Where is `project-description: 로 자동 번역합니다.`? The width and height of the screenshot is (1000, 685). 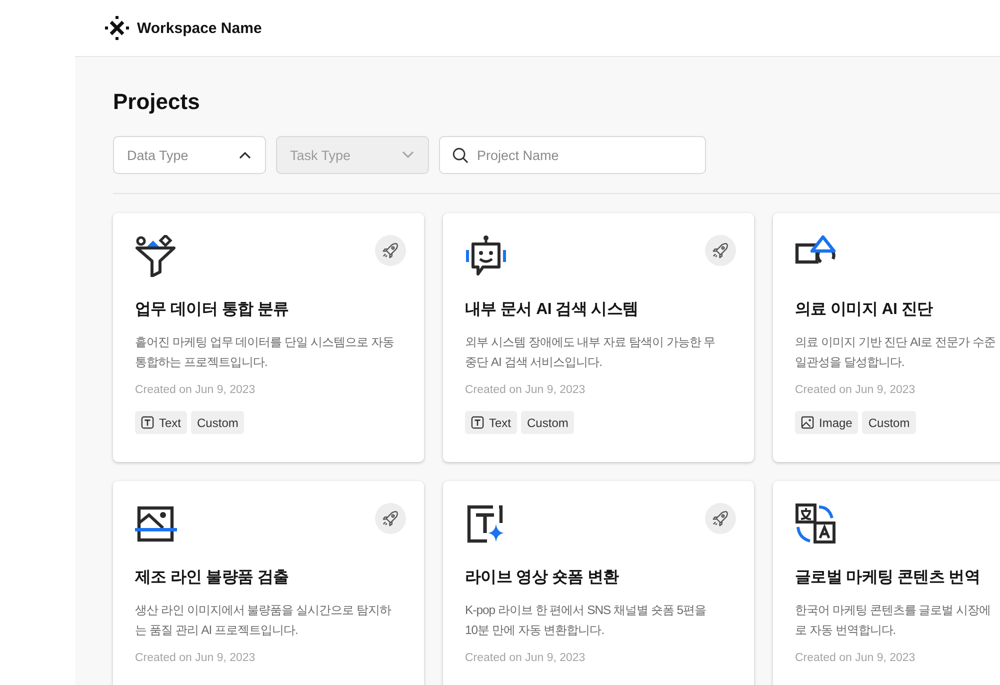
project-description: 로 자동 번역합니다. is located at coordinates (845, 630).